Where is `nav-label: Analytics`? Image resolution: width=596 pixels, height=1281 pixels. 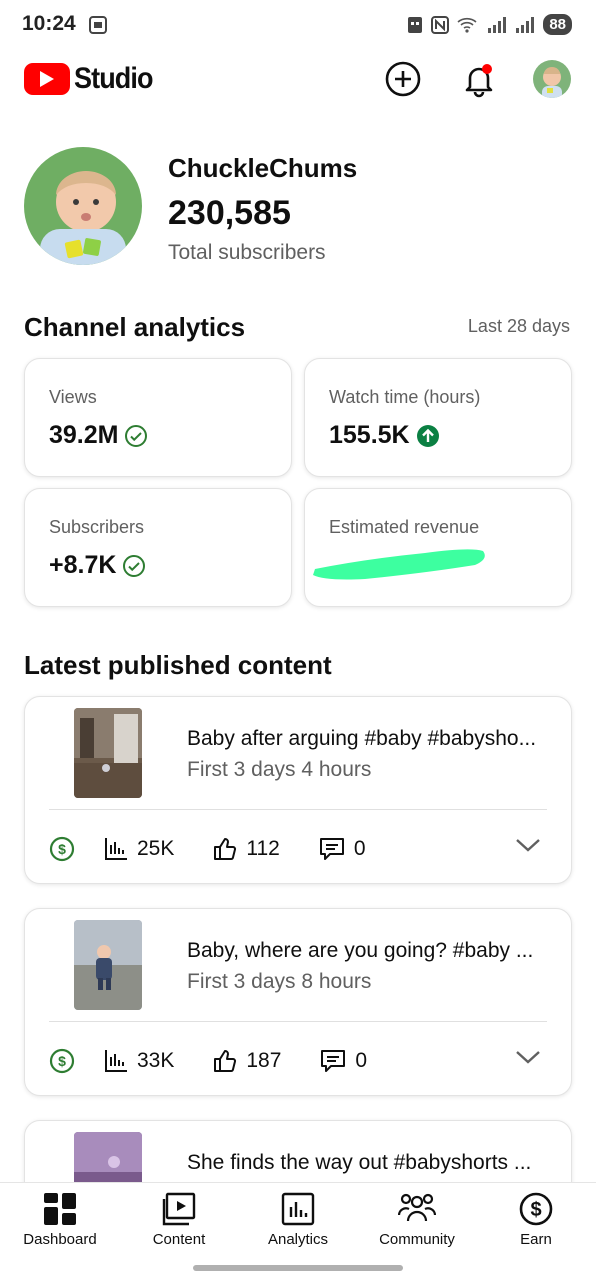 nav-label: Analytics is located at coordinates (298, 1239).